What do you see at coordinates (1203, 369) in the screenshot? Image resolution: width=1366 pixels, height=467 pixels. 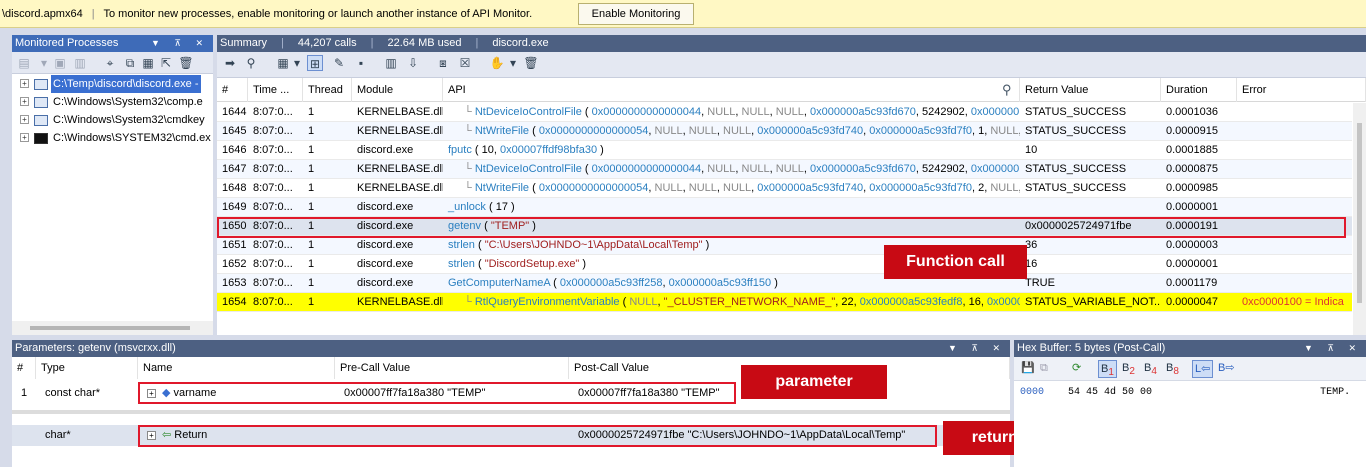 I see `little-endian-icon: L⇦` at bounding box center [1203, 369].